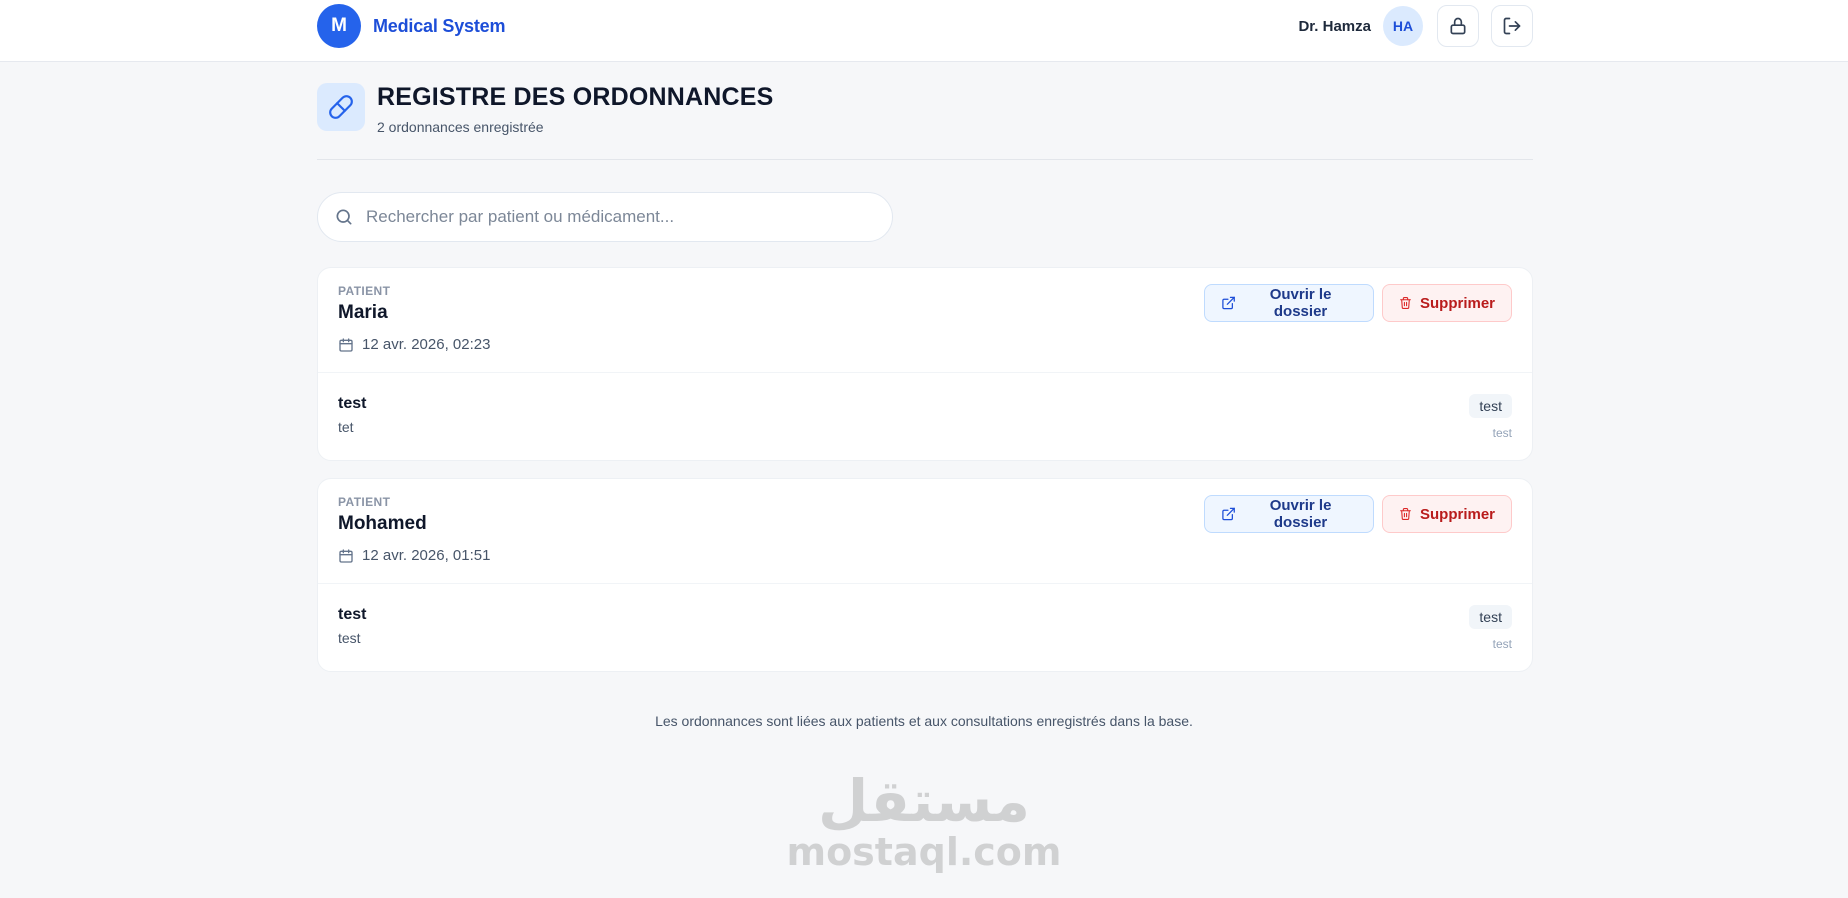 The width and height of the screenshot is (1848, 898). I want to click on brand: M Medical System, so click(411, 26).